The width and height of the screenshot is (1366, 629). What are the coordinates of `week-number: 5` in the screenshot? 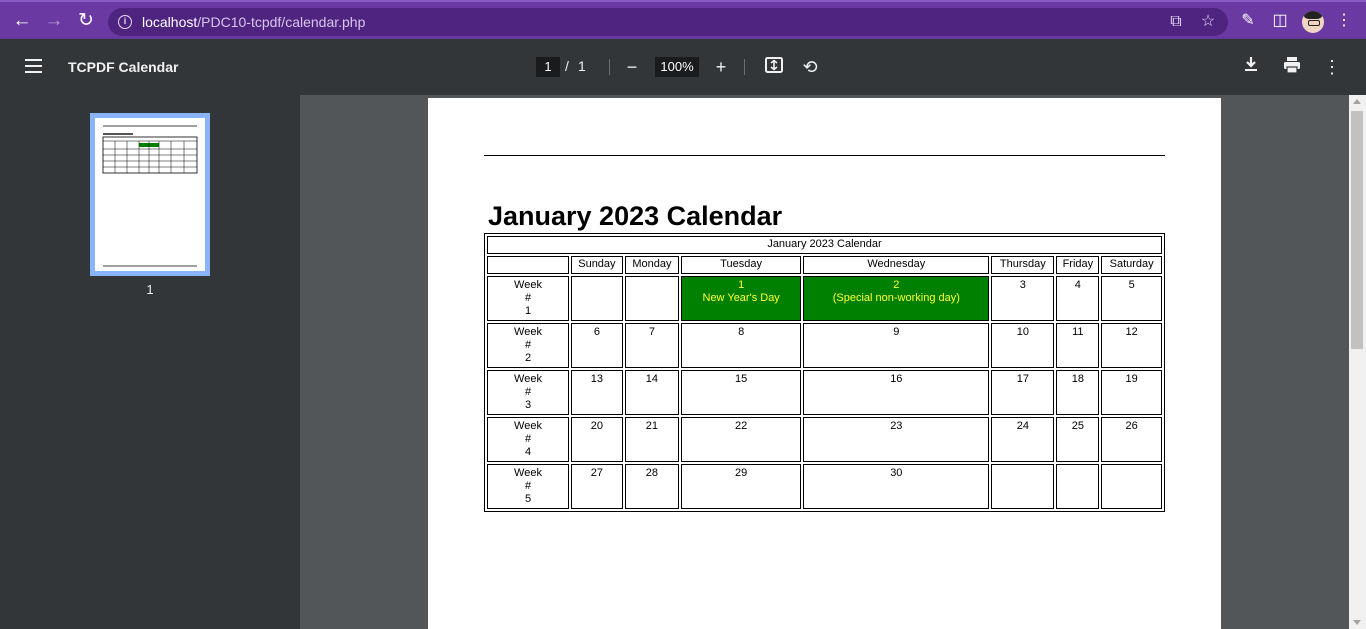 It's located at (528, 499).